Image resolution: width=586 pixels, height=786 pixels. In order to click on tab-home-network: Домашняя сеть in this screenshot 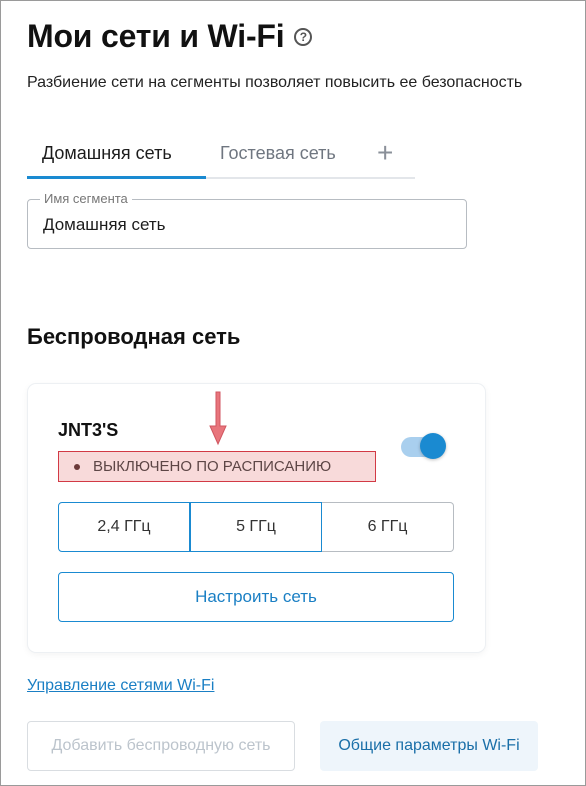, I will do `click(107, 153)`.